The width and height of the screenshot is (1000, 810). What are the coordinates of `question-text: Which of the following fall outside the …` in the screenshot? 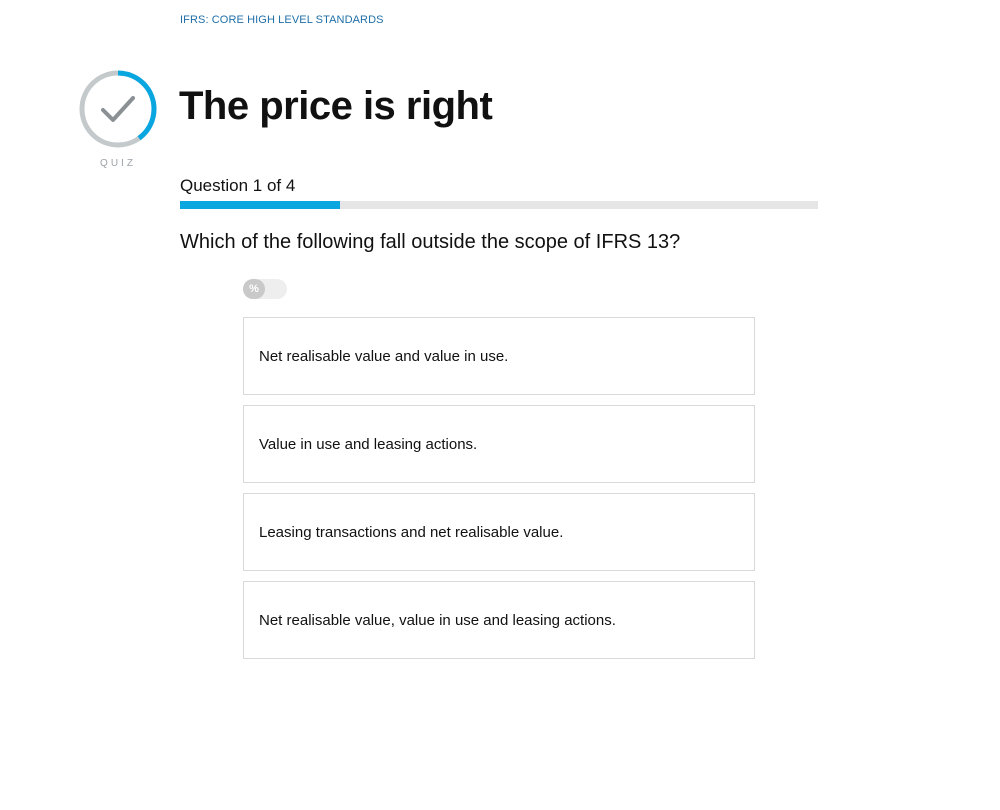 It's located at (430, 242).